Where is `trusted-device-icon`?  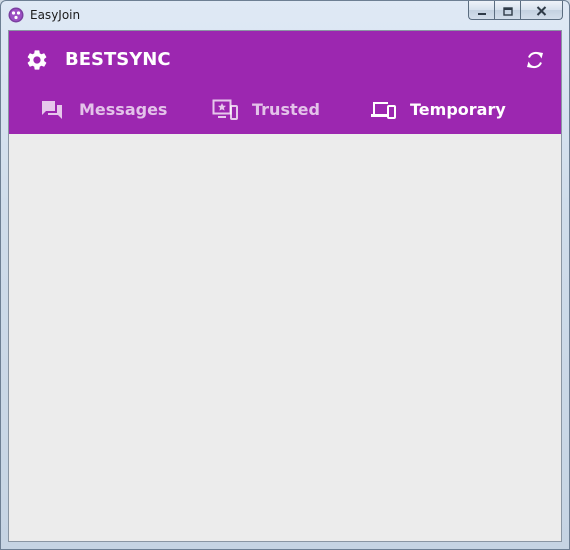
trusted-device-icon is located at coordinates (225, 110).